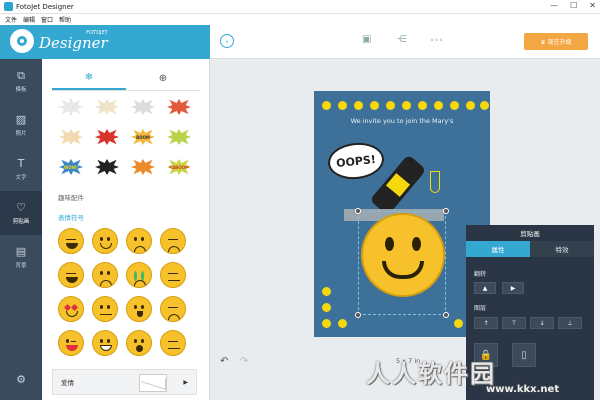 This screenshot has height=400, width=600. Describe the element at coordinates (22, 41) in the screenshot. I see `logo-icon` at that location.